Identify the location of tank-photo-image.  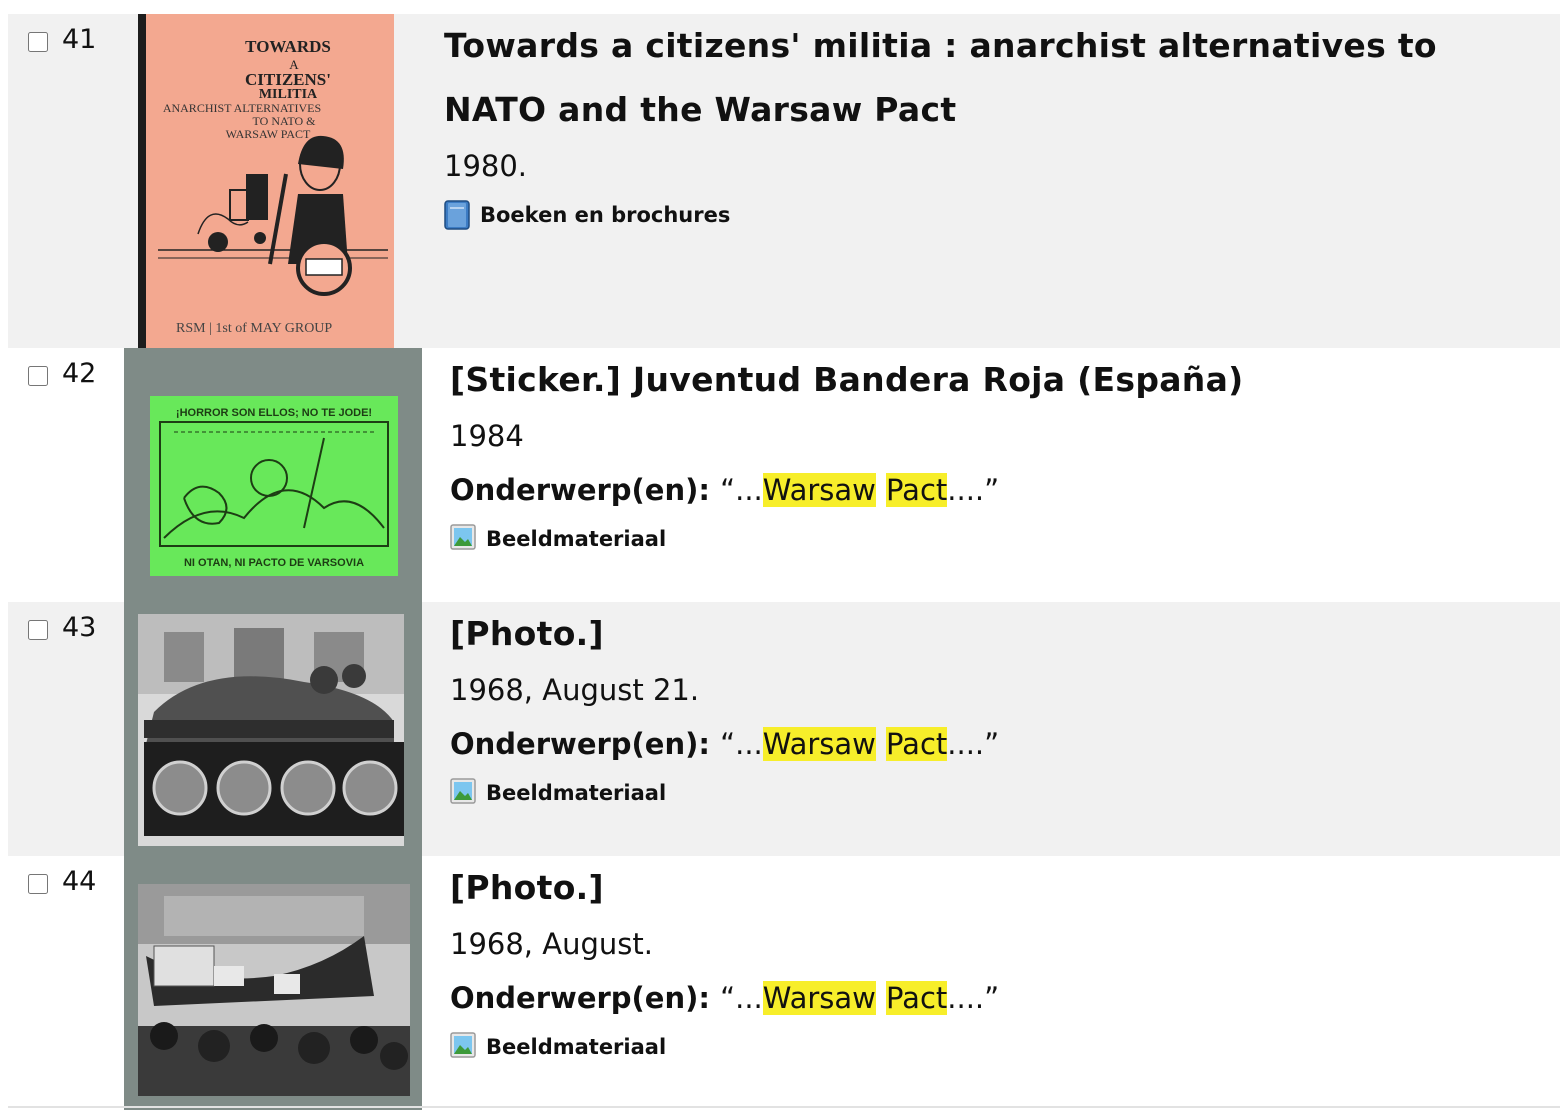
(273, 729).